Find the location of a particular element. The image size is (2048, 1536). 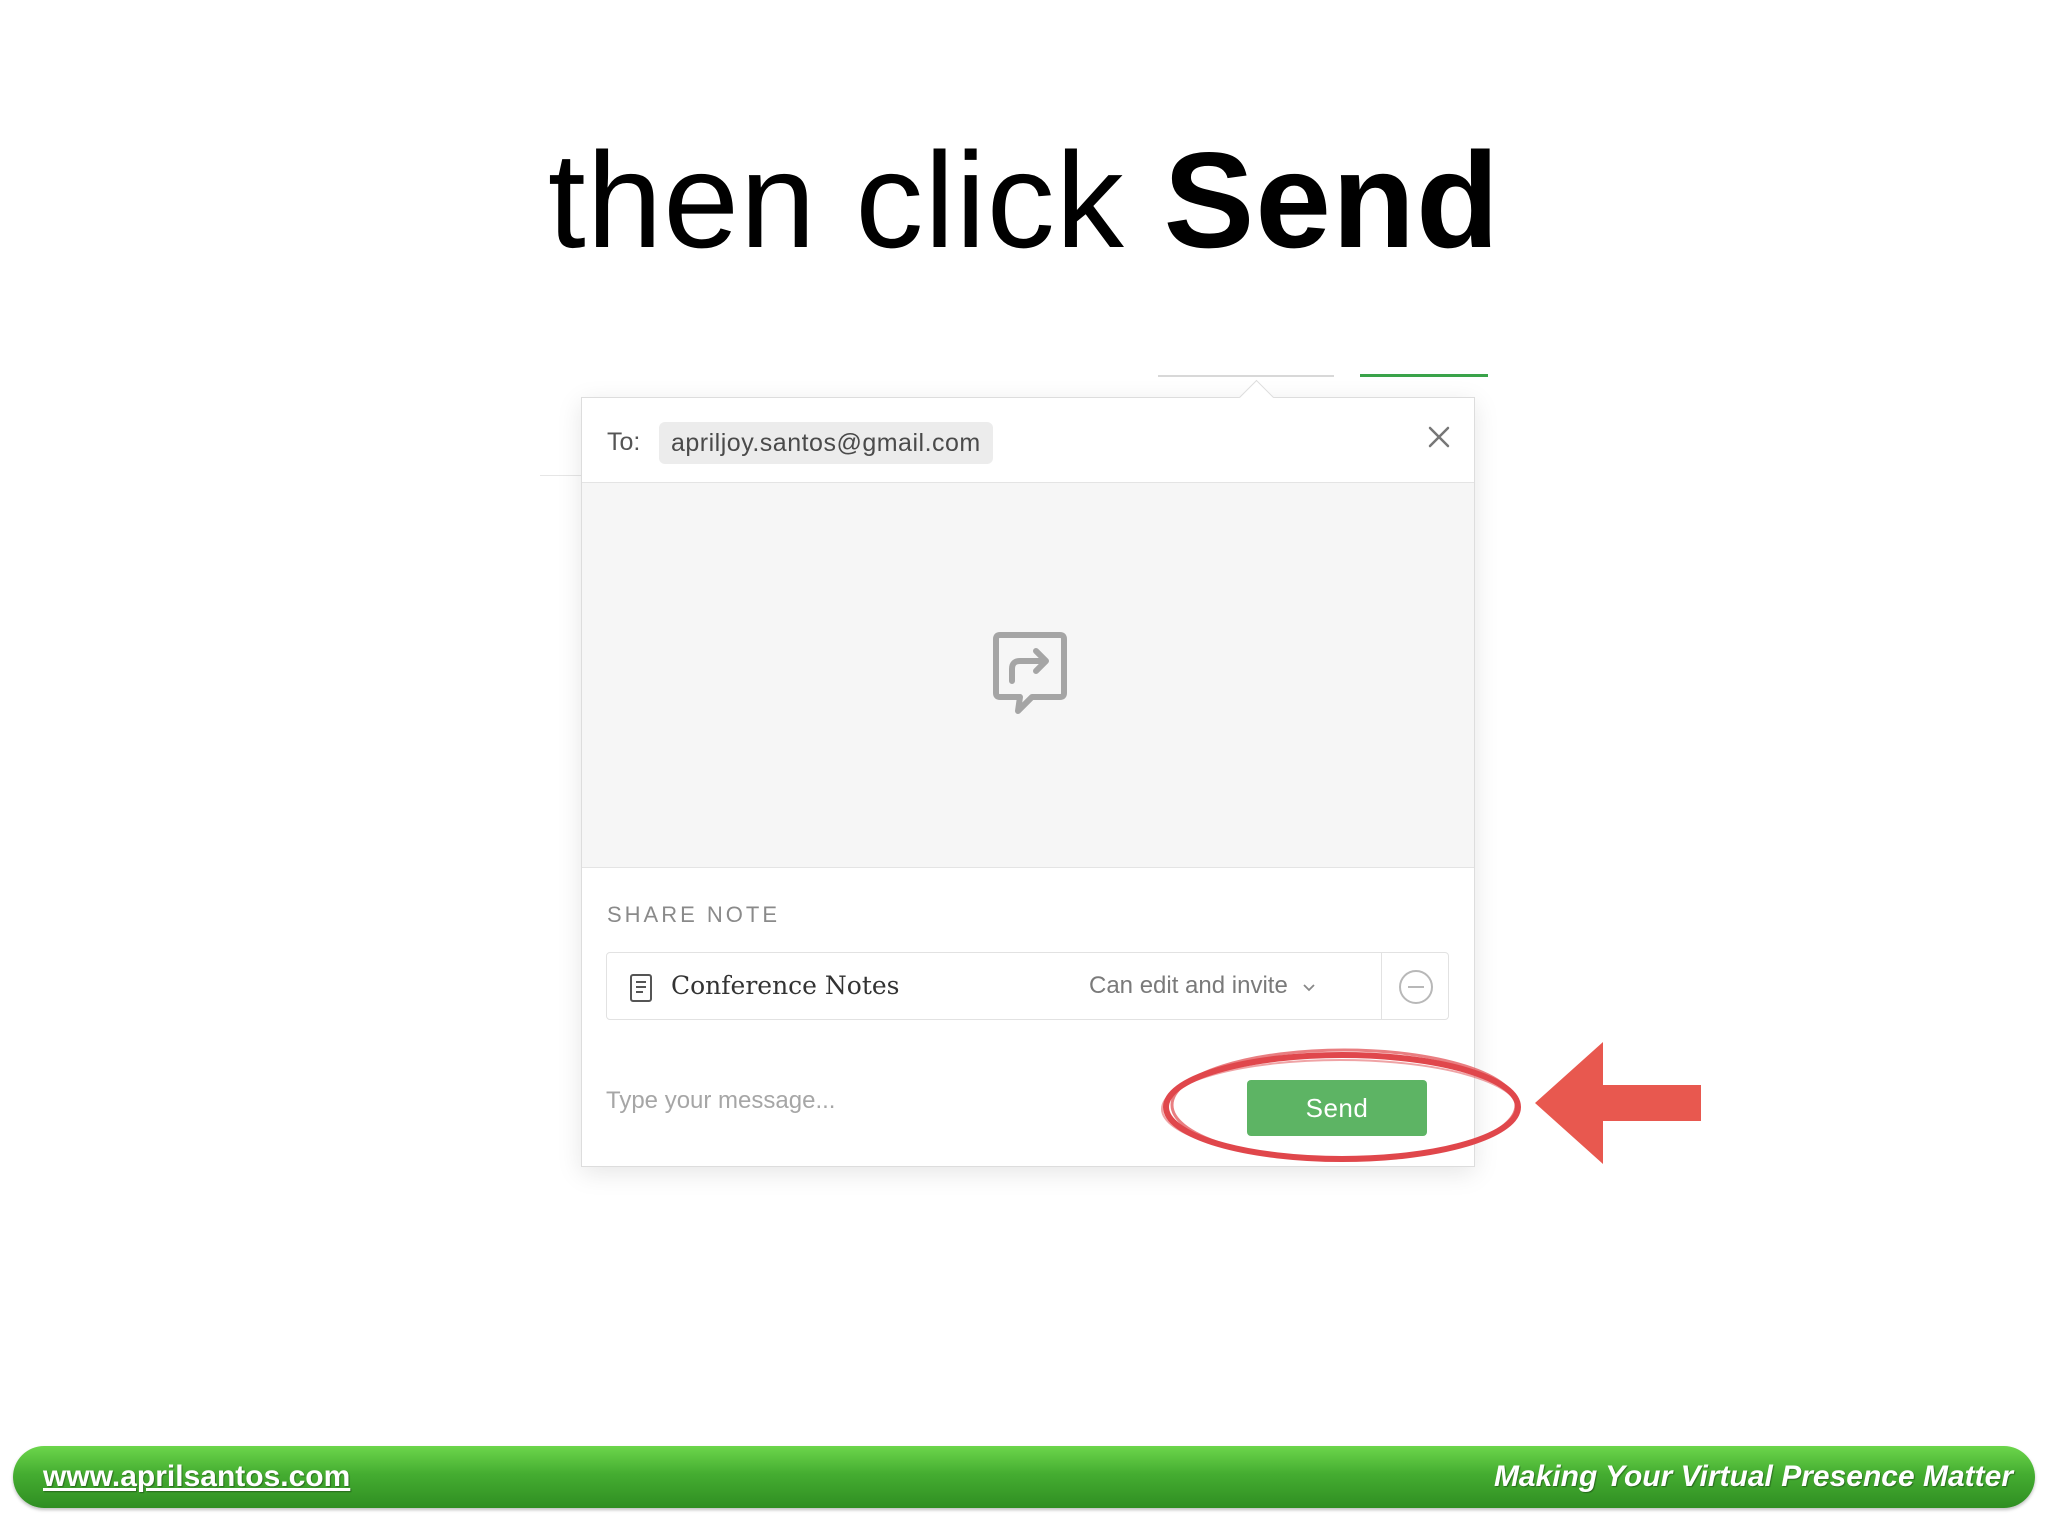

slide-headline: then click Send is located at coordinates (1024, 200).